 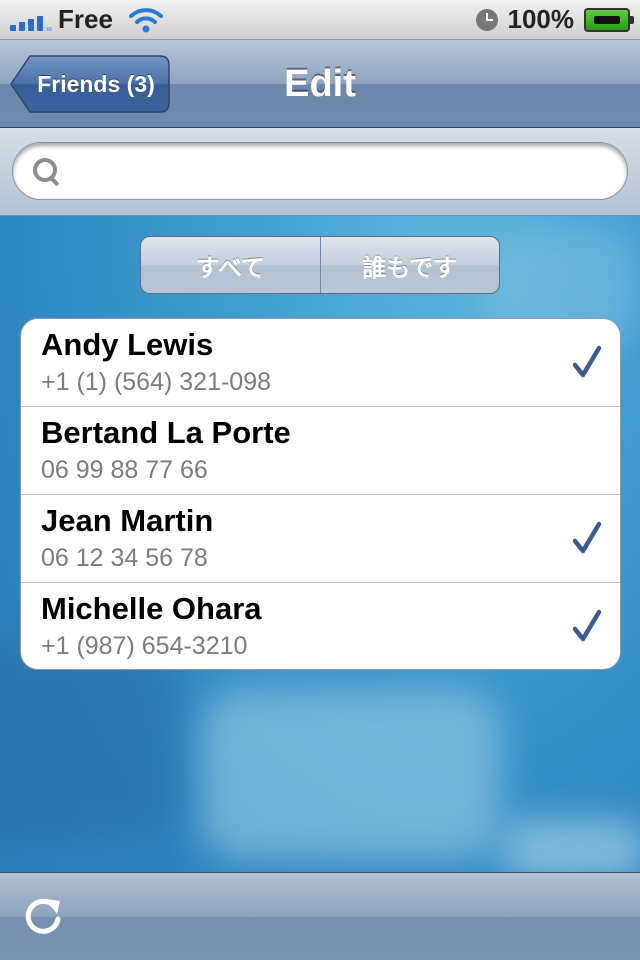 I want to click on list-item: Bertand La Porte 06 99 88 77 66, so click(x=320, y=451).